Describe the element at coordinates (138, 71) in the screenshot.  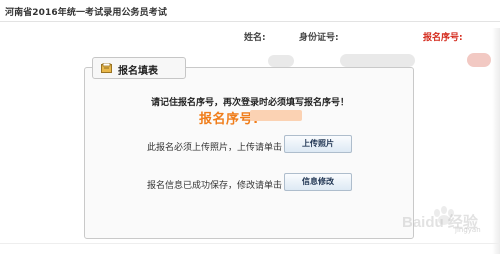
I see `tab-label: 报名填表` at that location.